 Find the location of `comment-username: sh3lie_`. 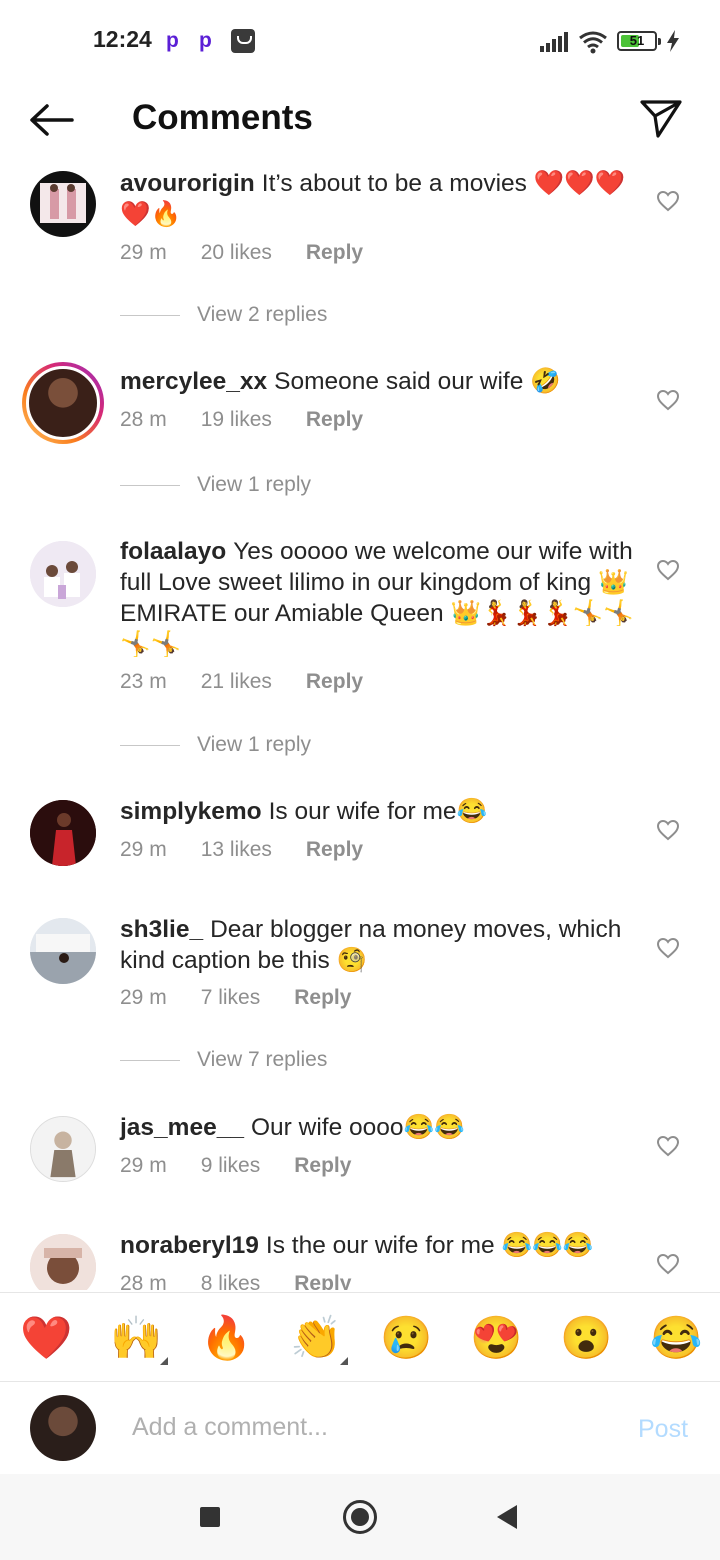

comment-username: sh3lie_ is located at coordinates (161, 929).